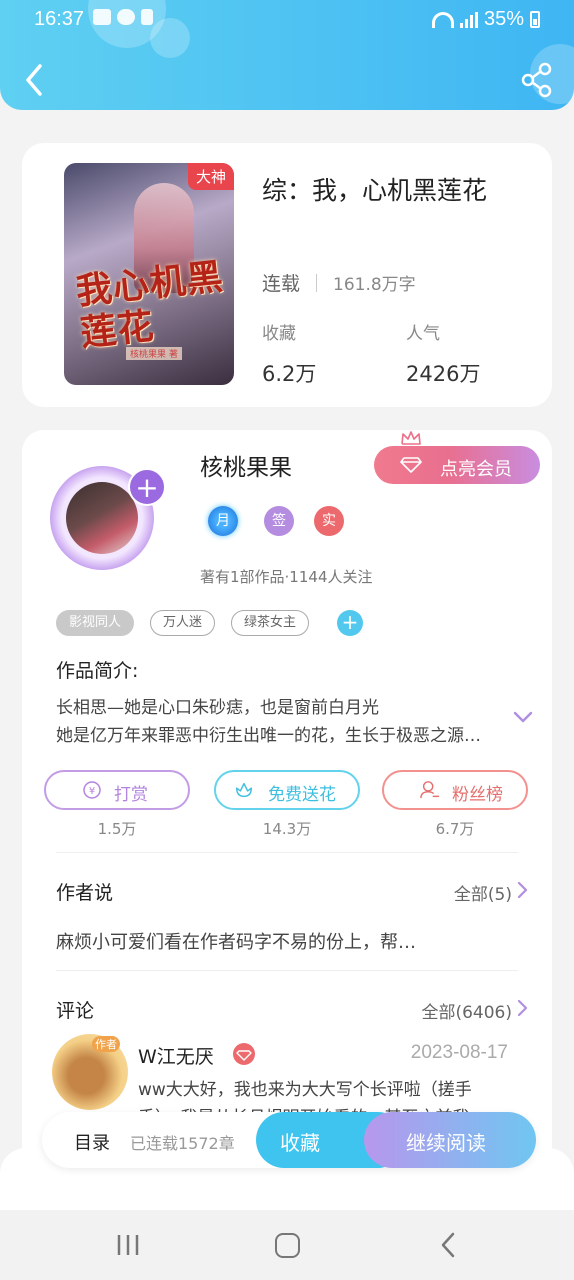  What do you see at coordinates (147, 487) in the screenshot?
I see `follow-plus-button: +` at bounding box center [147, 487].